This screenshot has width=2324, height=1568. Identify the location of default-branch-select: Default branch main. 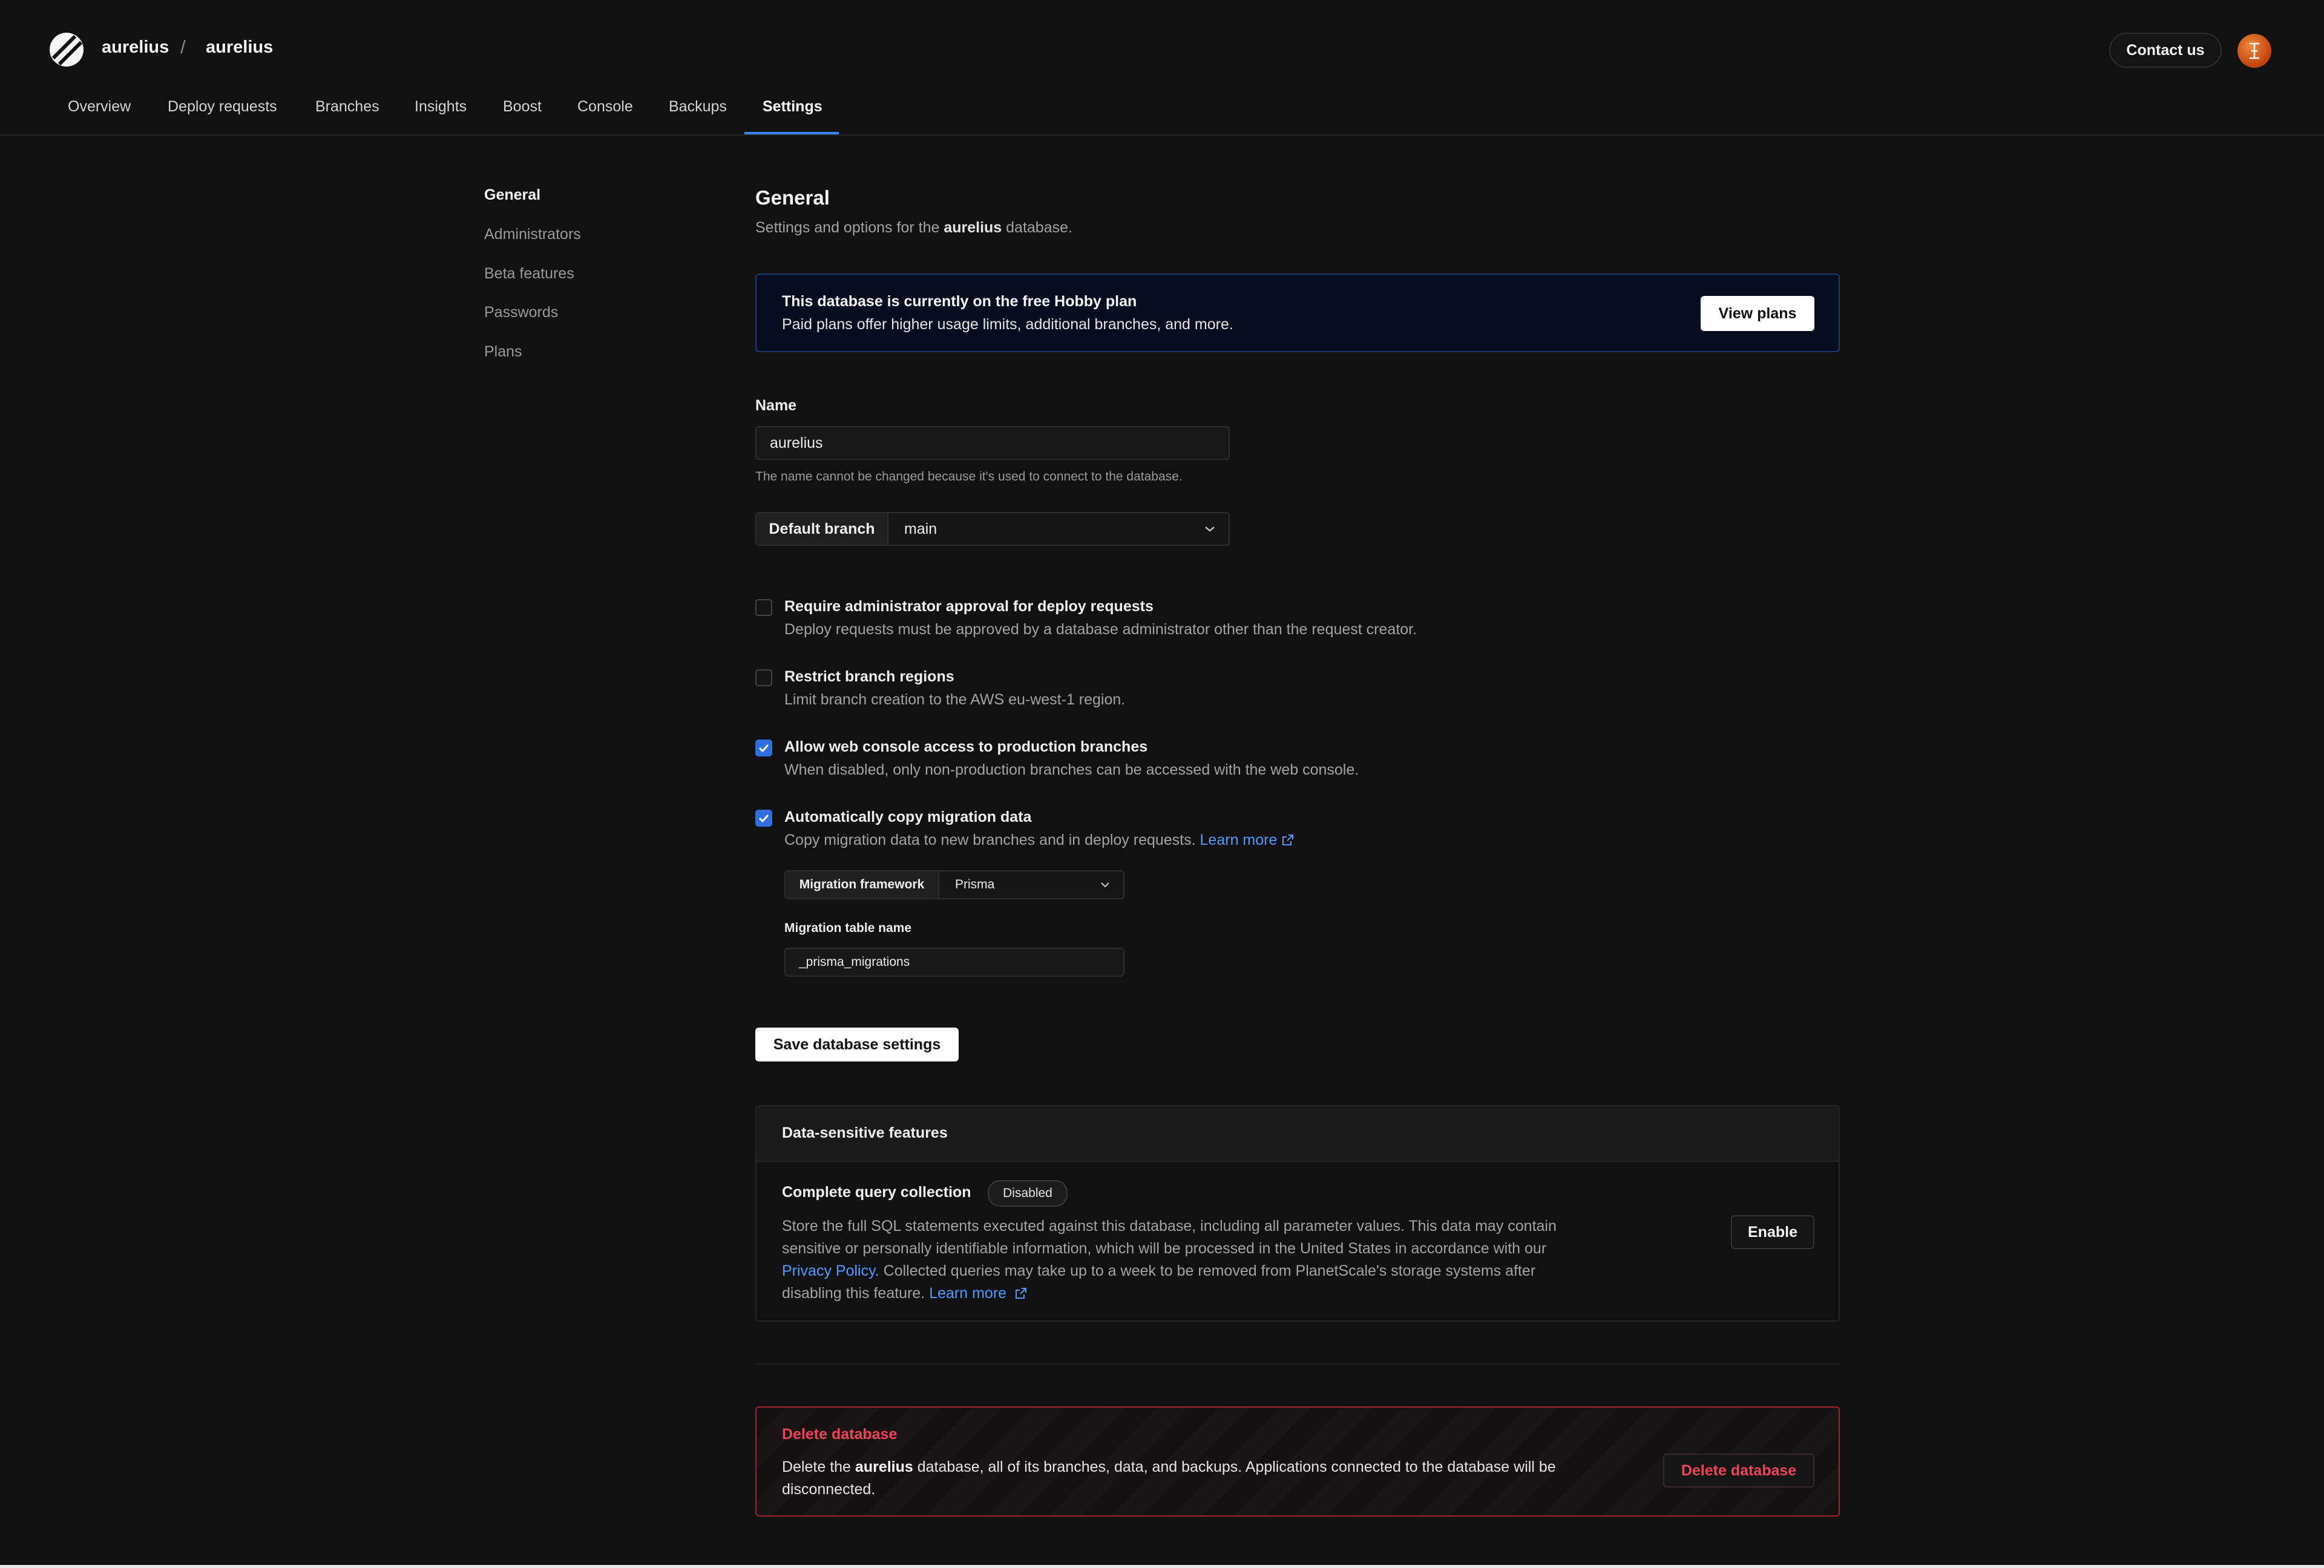
(992, 529).